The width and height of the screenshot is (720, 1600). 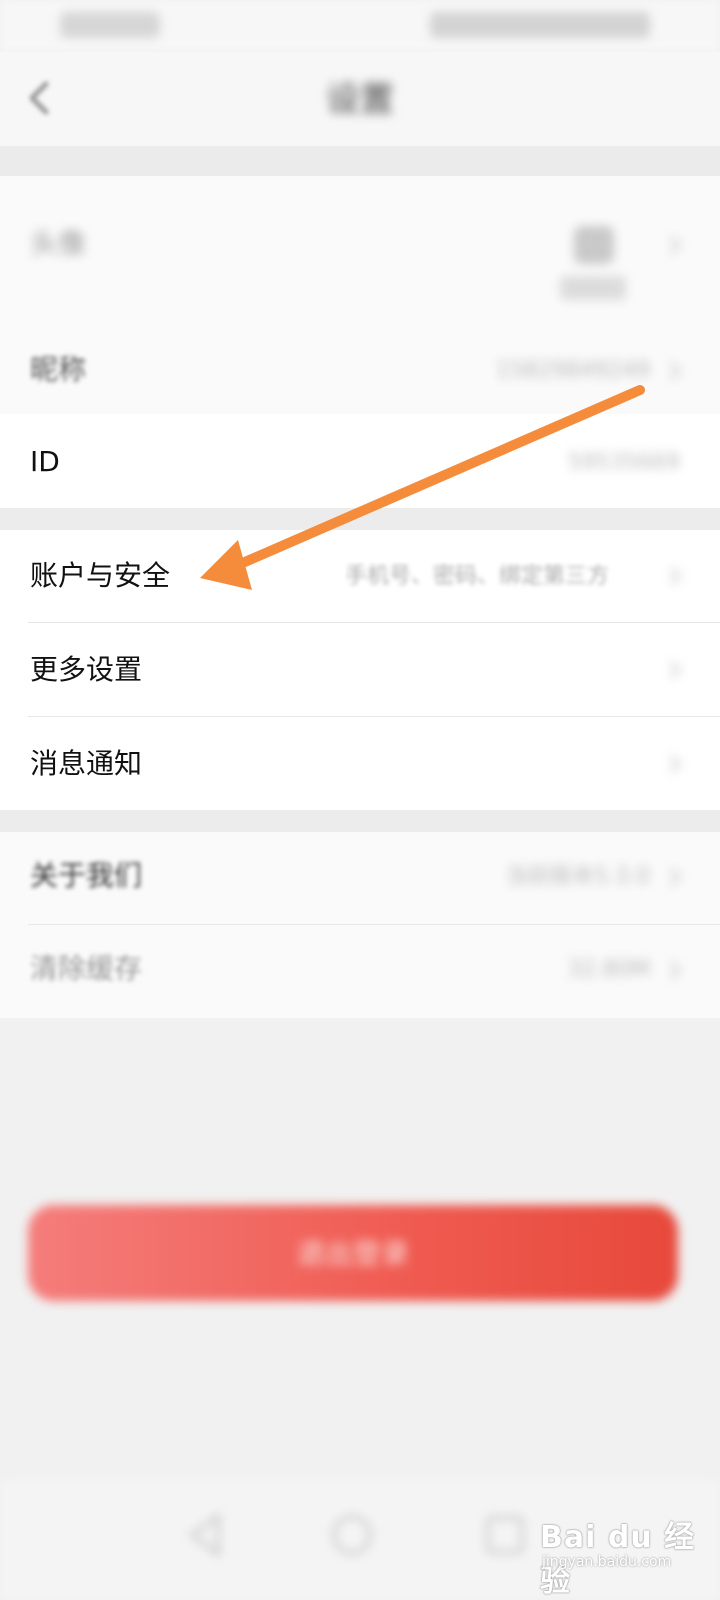 What do you see at coordinates (360, 370) in the screenshot?
I see `row-nickname: 昵称 15829849249` at bounding box center [360, 370].